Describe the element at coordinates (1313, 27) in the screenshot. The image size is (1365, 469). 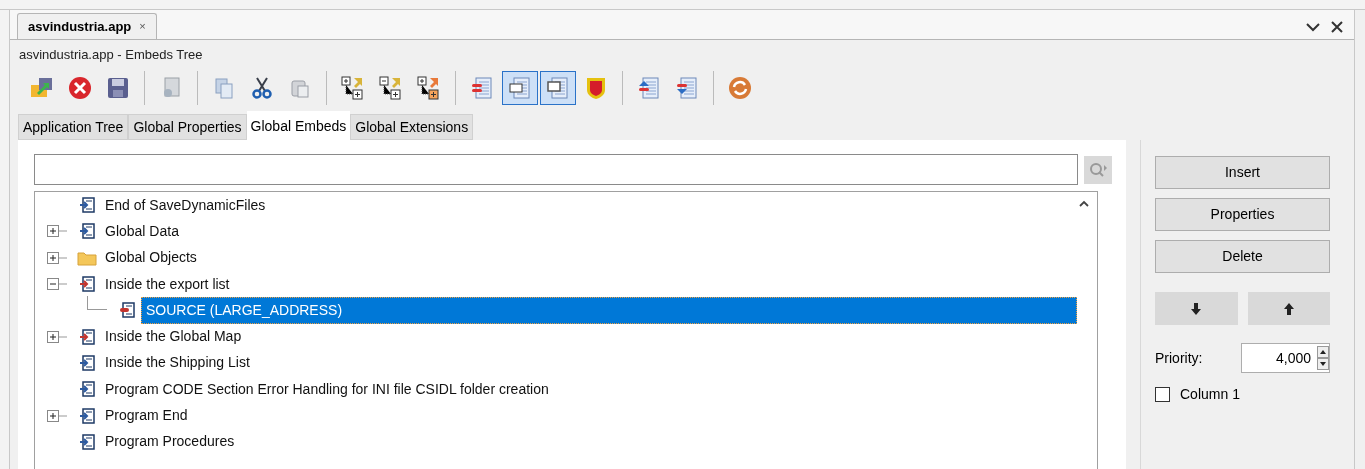
I see `chevron-down-icon` at that location.